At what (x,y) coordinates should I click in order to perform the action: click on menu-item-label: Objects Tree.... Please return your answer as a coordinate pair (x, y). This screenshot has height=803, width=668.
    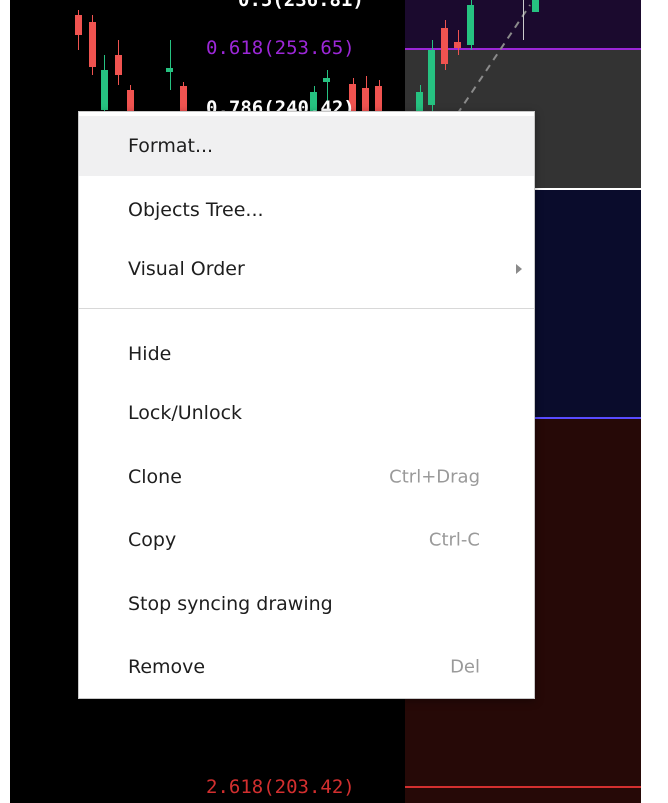
    Looking at the image, I should click on (196, 210).